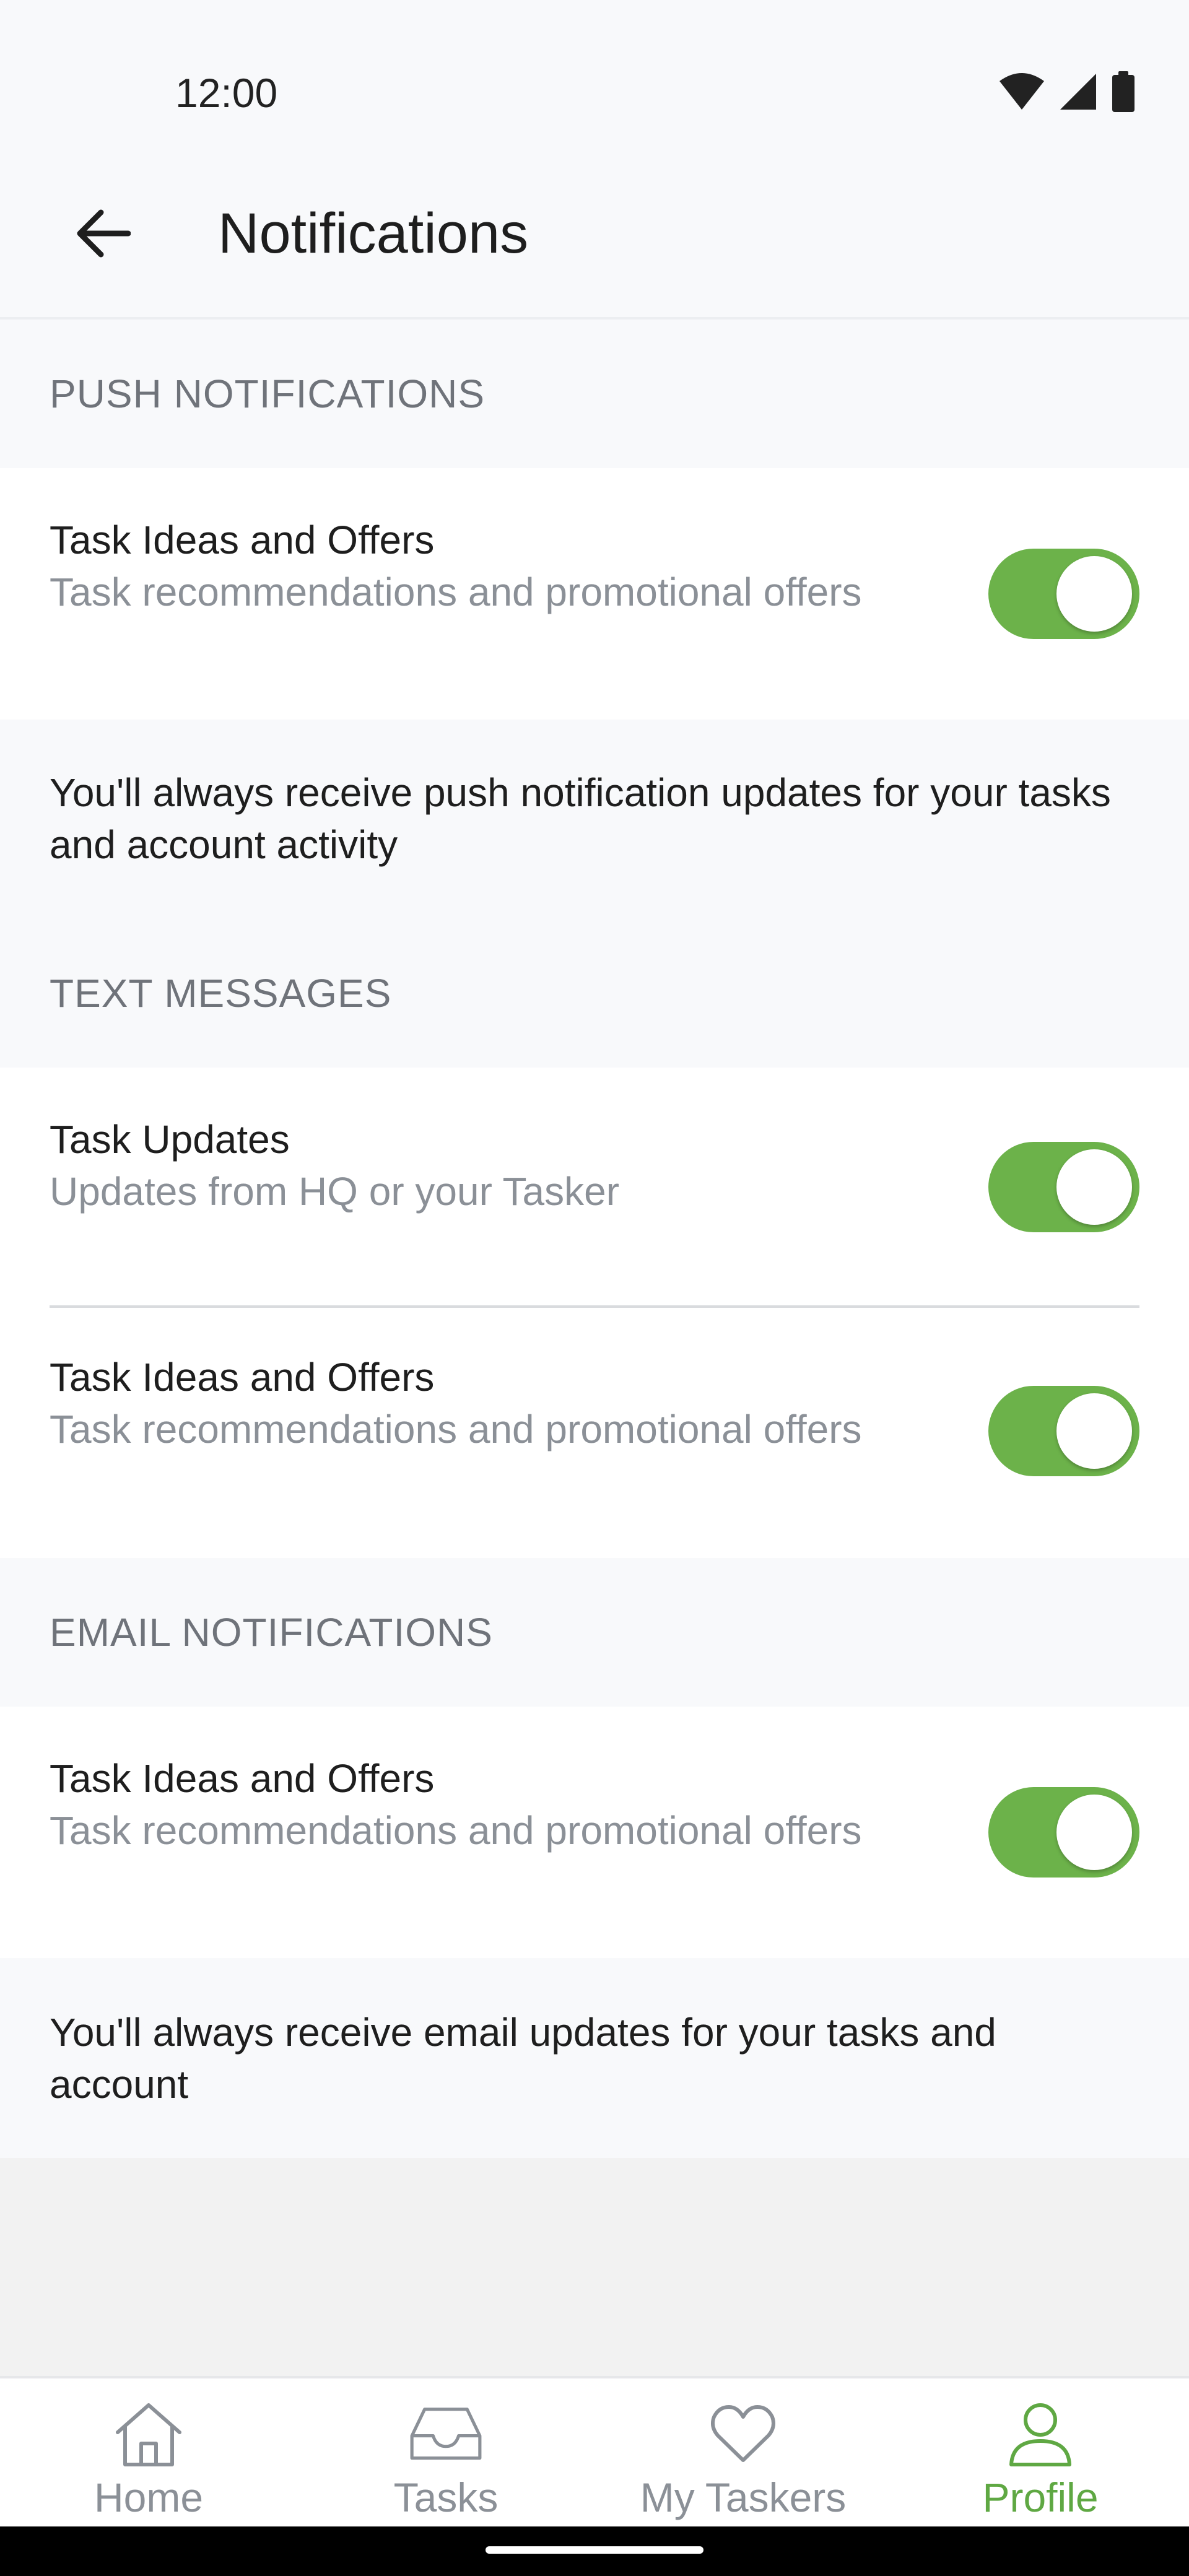  What do you see at coordinates (594, 2267) in the screenshot?
I see `empty-area` at bounding box center [594, 2267].